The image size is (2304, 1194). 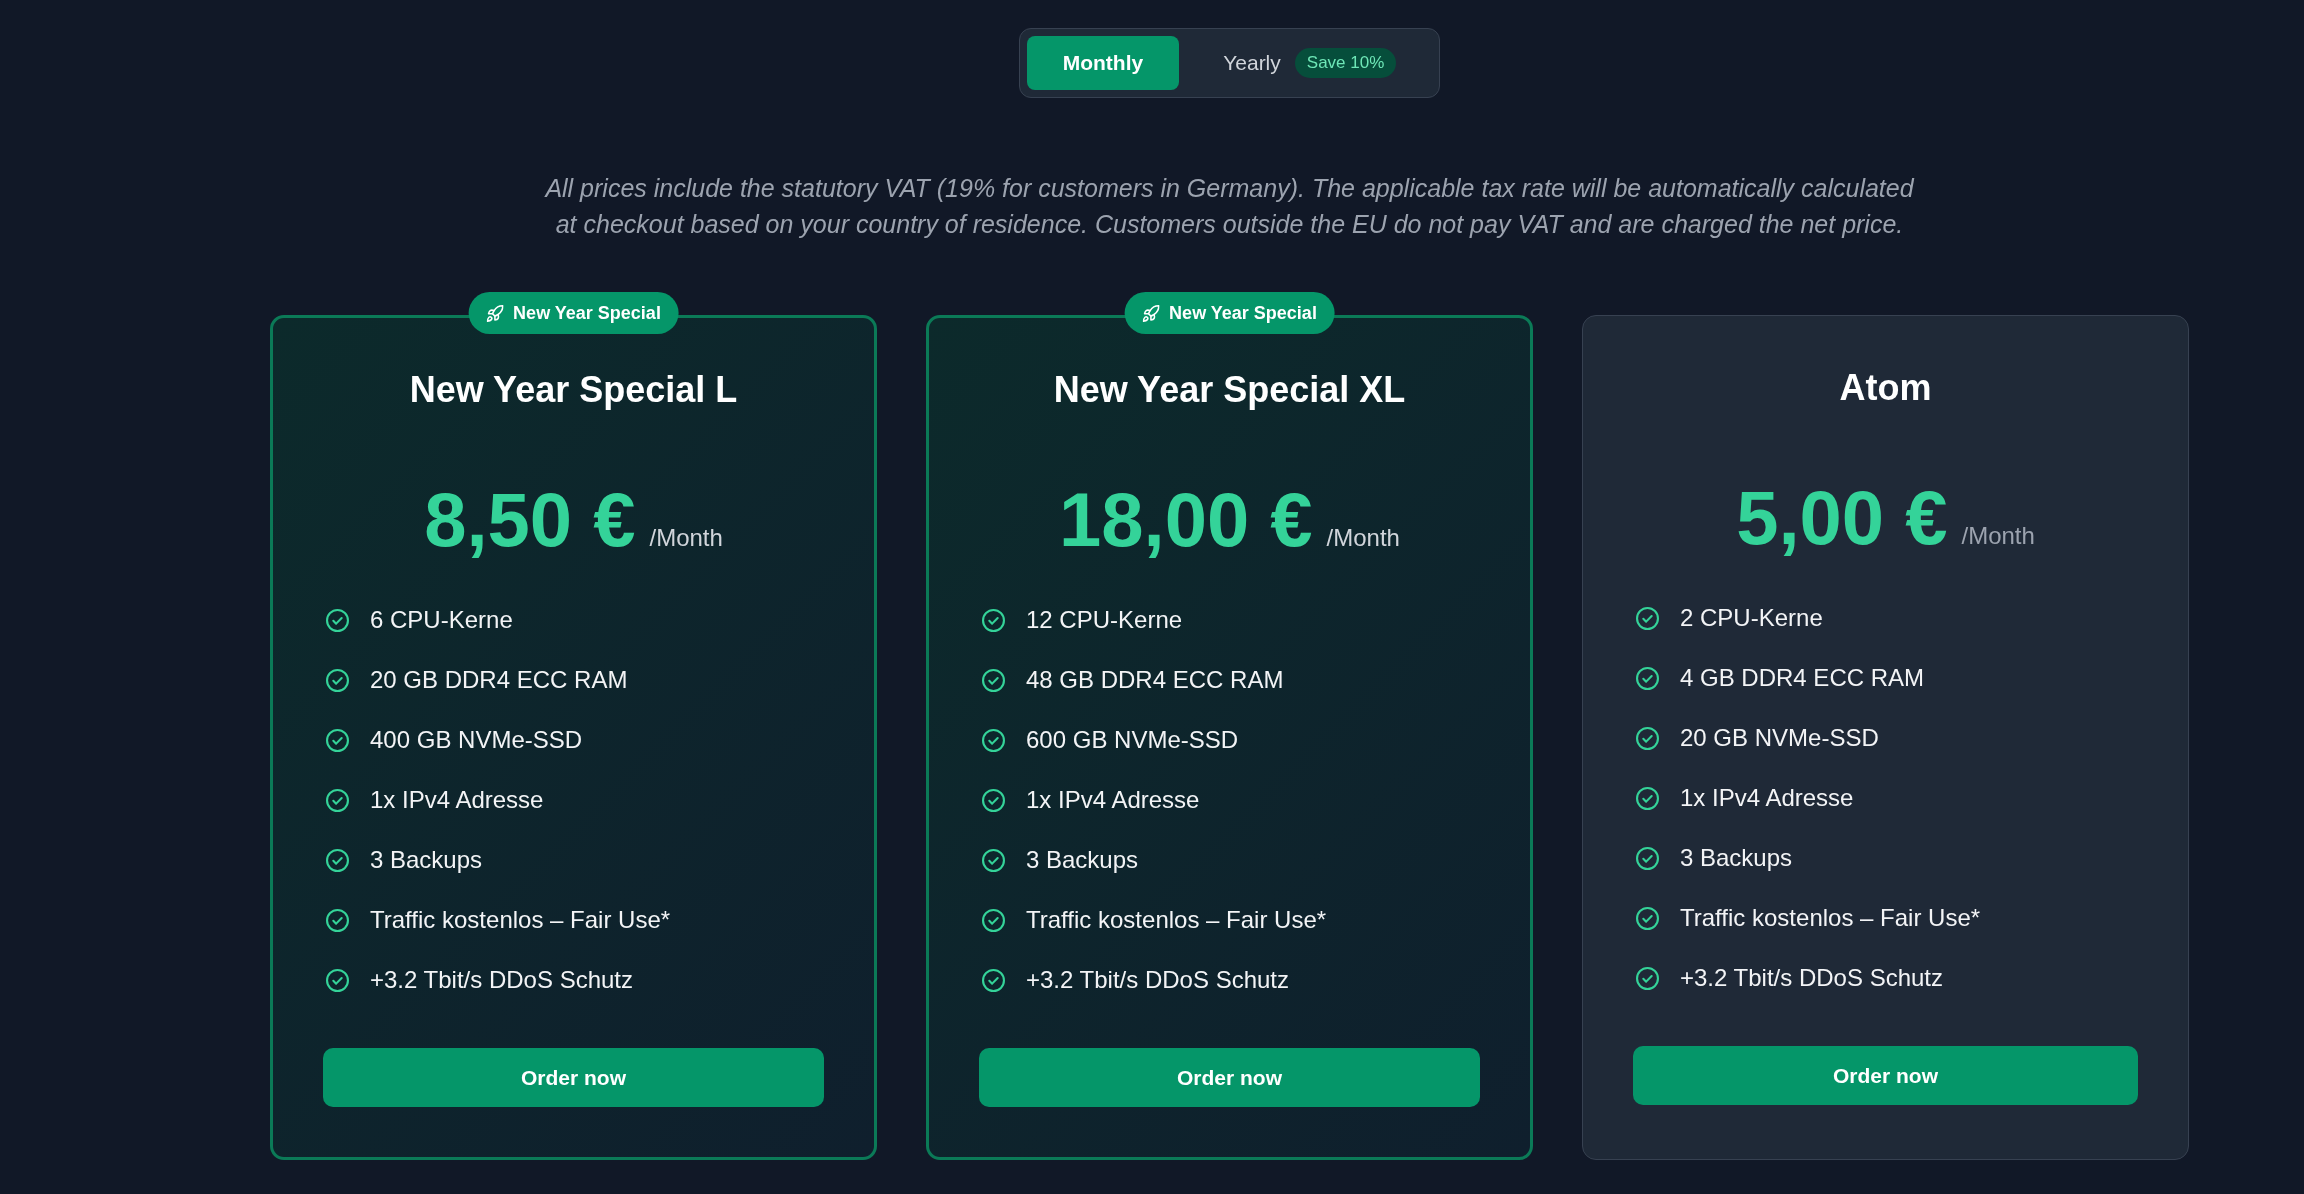 What do you see at coordinates (1885, 388) in the screenshot?
I see `plan-name: Atom` at bounding box center [1885, 388].